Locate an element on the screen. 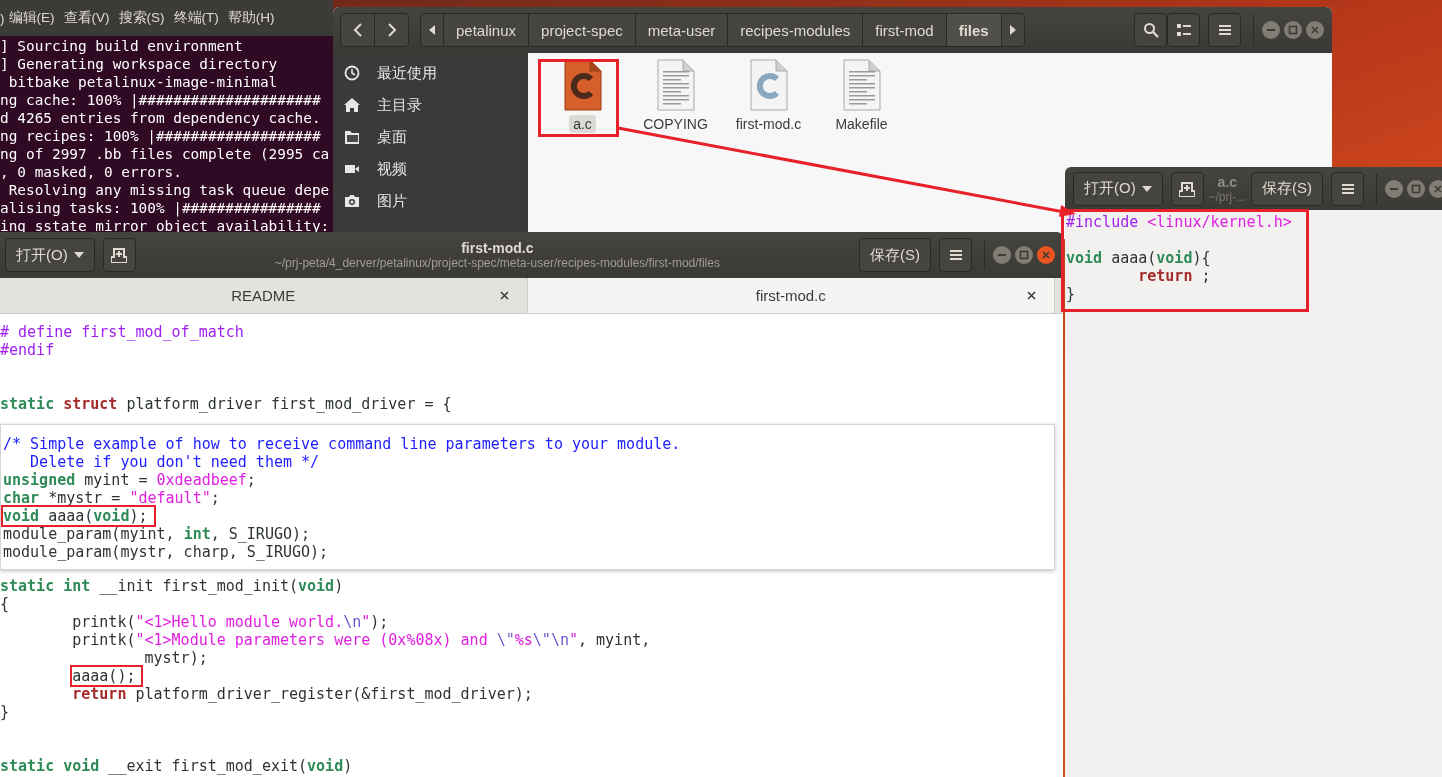 This screenshot has width=1442, height=777. menu-item: 帮助(H) is located at coordinates (251, 18).